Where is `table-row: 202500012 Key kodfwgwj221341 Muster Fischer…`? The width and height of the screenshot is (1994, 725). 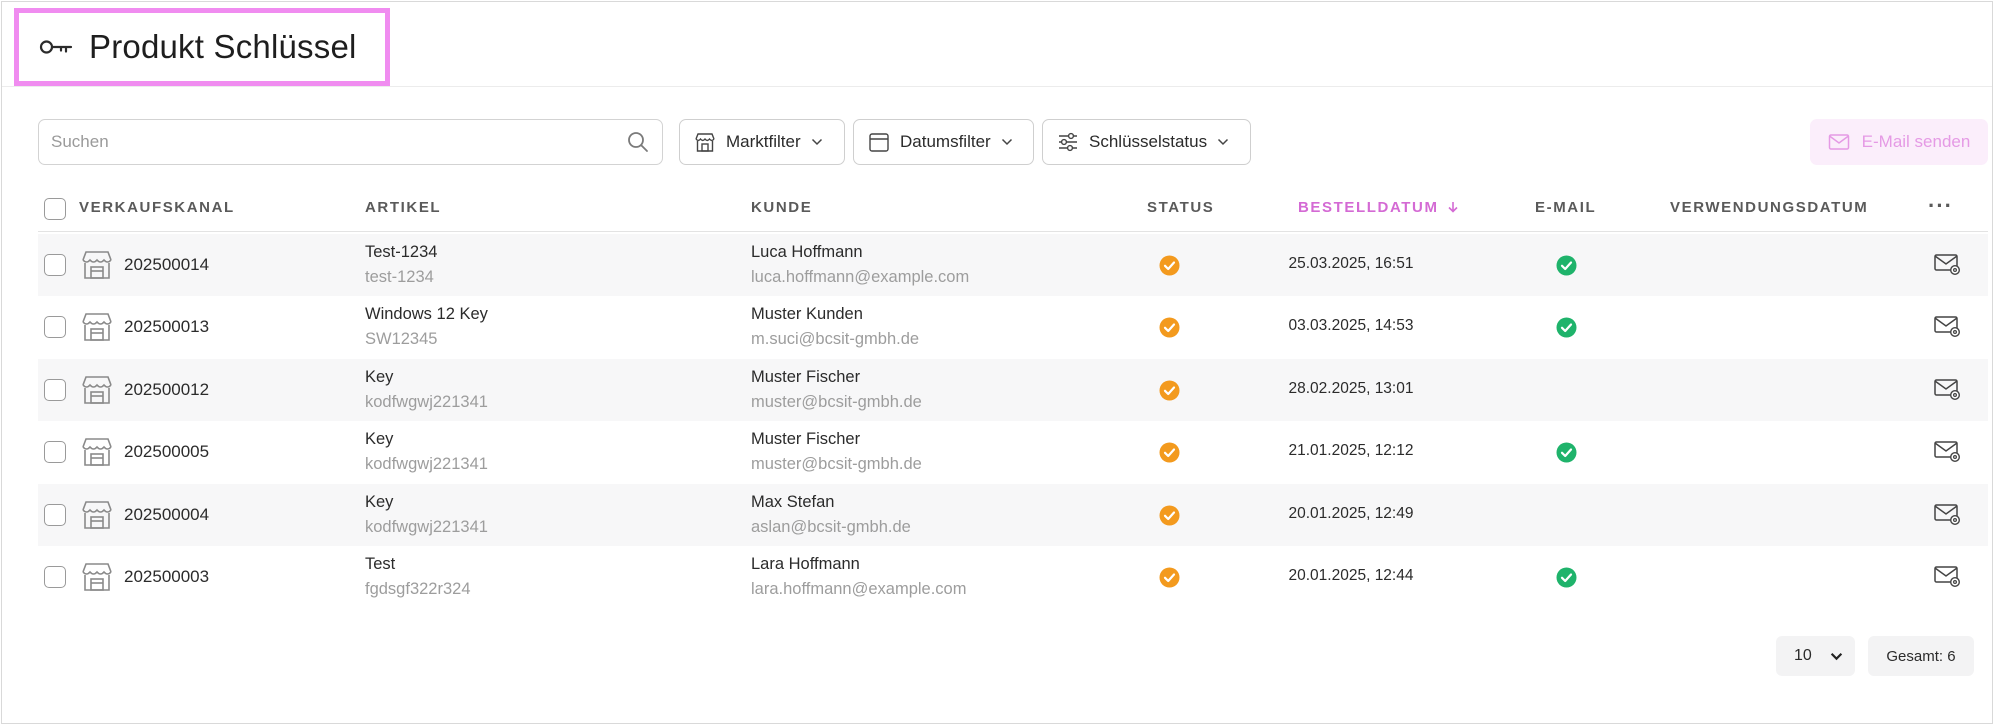 table-row: 202500012 Key kodfwgwj221341 Muster Fischer… is located at coordinates (1013, 389).